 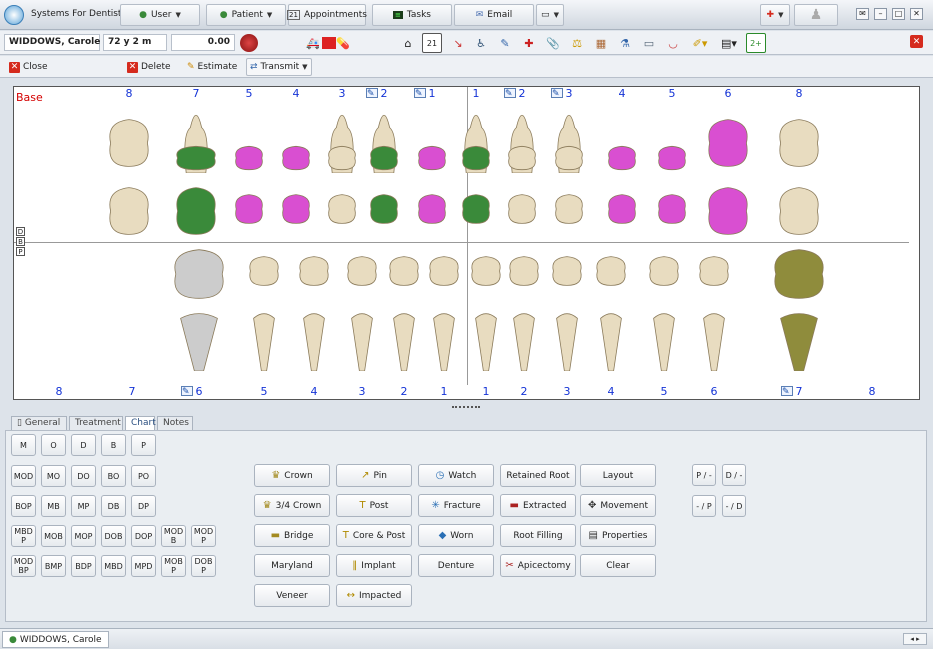 What do you see at coordinates (28, 67) in the screenshot?
I see `close-button: ✕ Close` at bounding box center [28, 67].